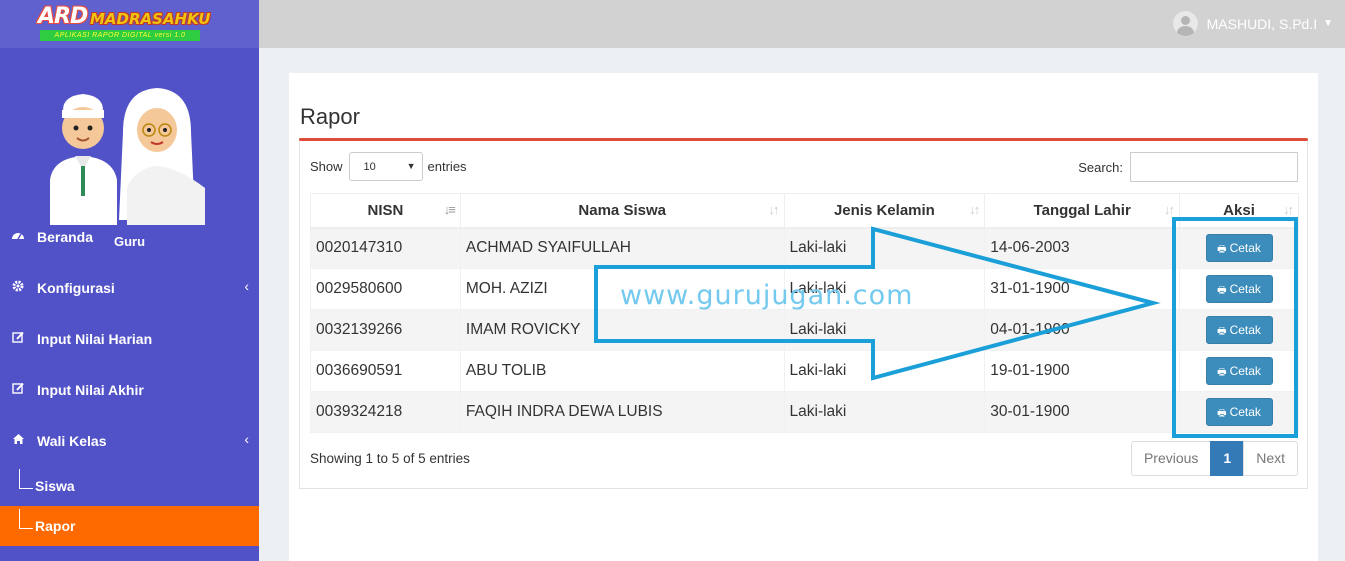 Image resolution: width=1345 pixels, height=561 pixels. Describe the element at coordinates (1262, 23) in the screenshot. I see `user-name: MASHUDI, S.Pd.I` at that location.